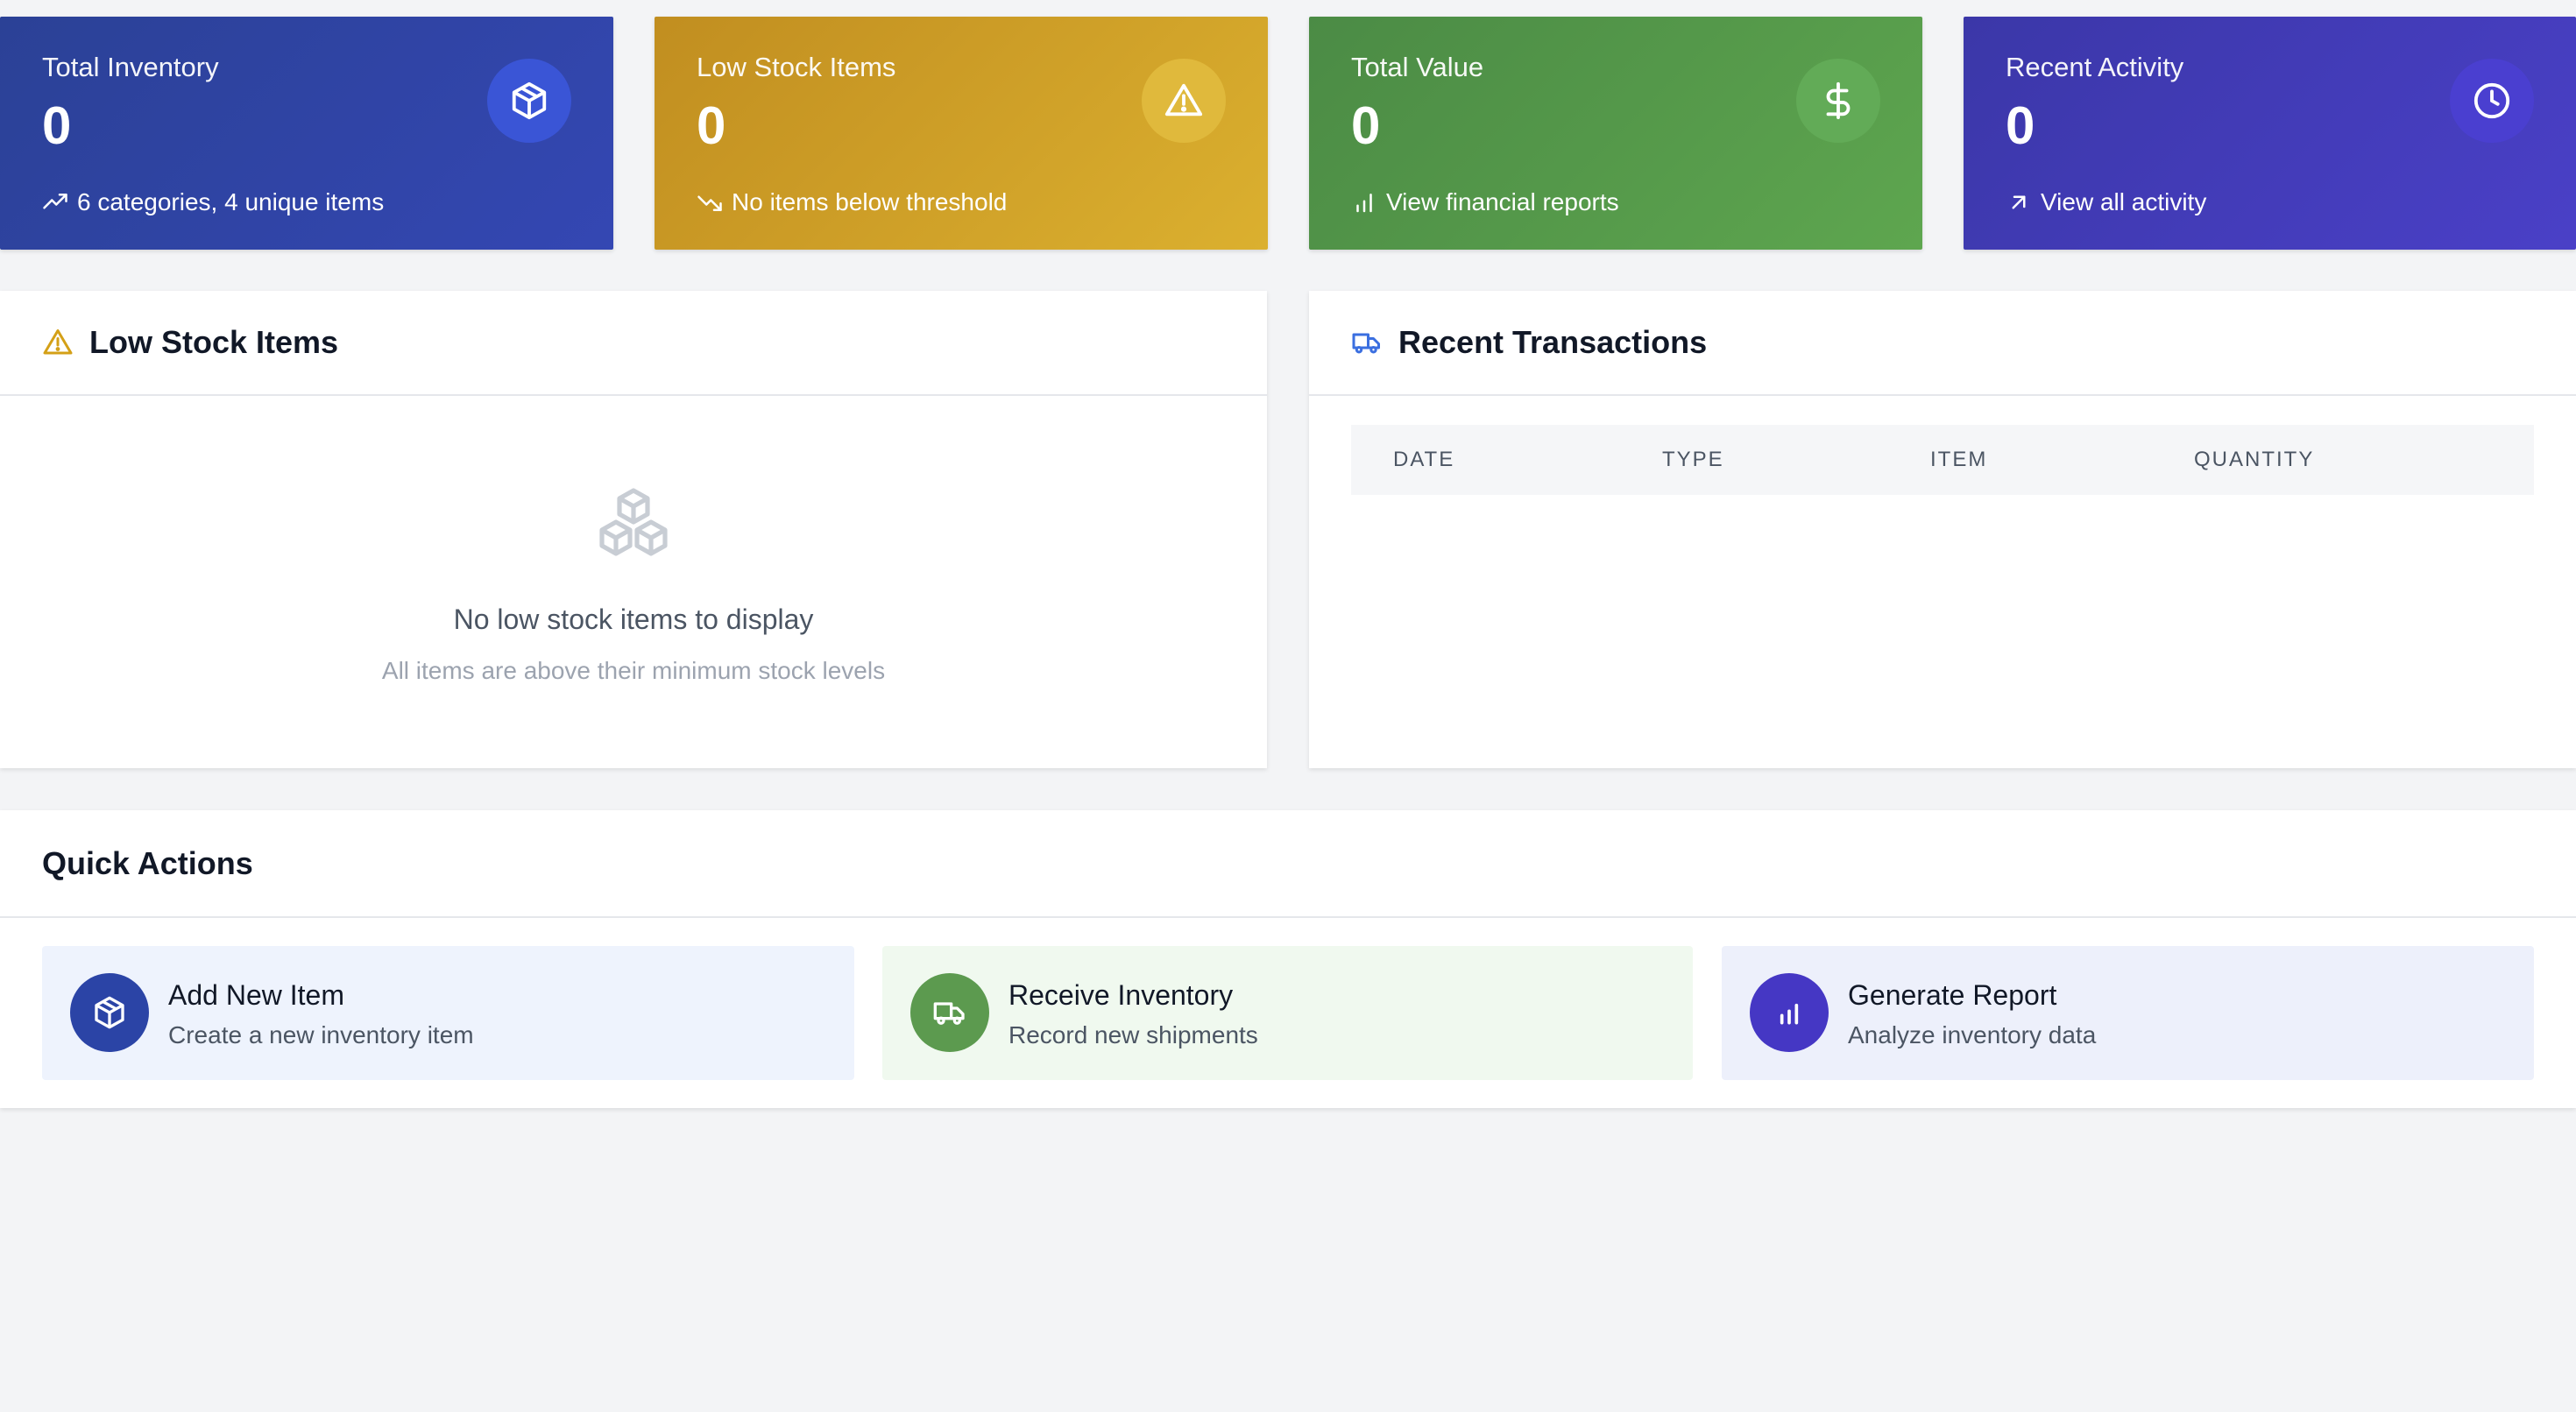 The image size is (2576, 1412). Describe the element at coordinates (1417, 67) in the screenshot. I see `stat-title: Total Value` at that location.